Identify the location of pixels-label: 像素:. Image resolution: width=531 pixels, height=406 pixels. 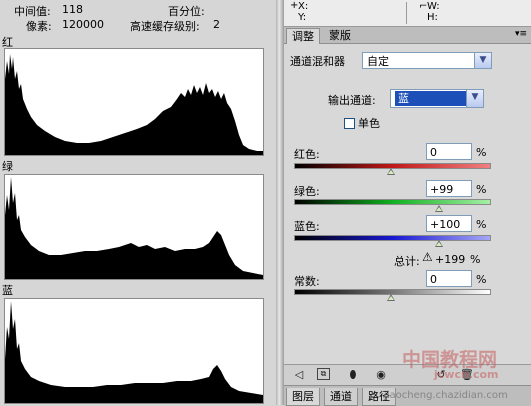
(39, 26).